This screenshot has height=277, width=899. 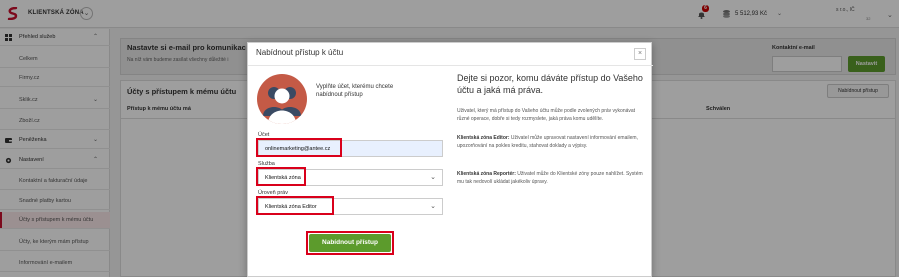 What do you see at coordinates (640, 54) in the screenshot?
I see `close-icon: ×` at bounding box center [640, 54].